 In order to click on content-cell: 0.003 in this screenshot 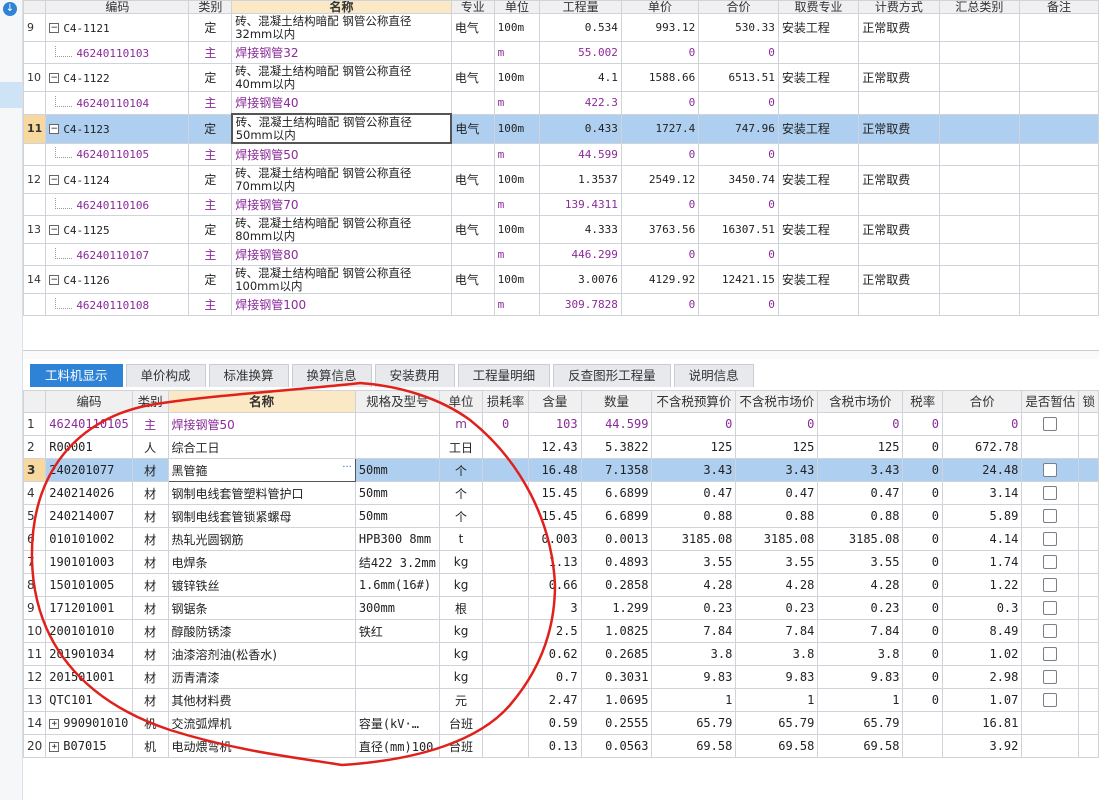, I will do `click(555, 539)`.